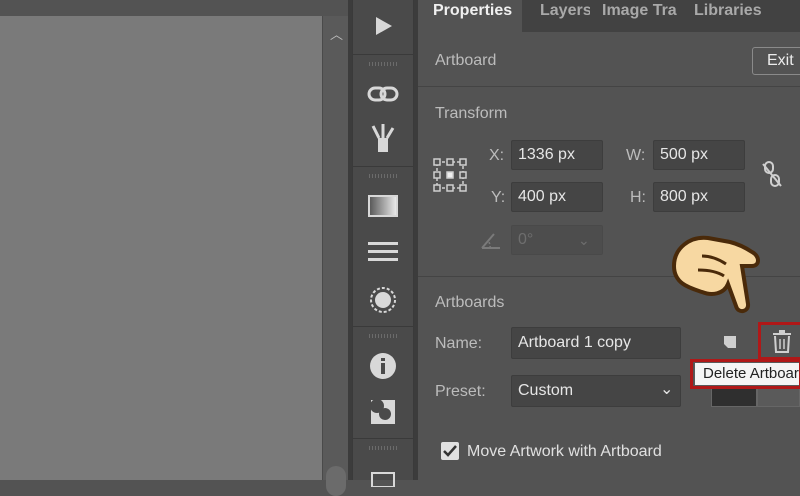 The height and width of the screenshot is (496, 800). What do you see at coordinates (466, 60) in the screenshot?
I see `section-title-artboard: Artboard` at bounding box center [466, 60].